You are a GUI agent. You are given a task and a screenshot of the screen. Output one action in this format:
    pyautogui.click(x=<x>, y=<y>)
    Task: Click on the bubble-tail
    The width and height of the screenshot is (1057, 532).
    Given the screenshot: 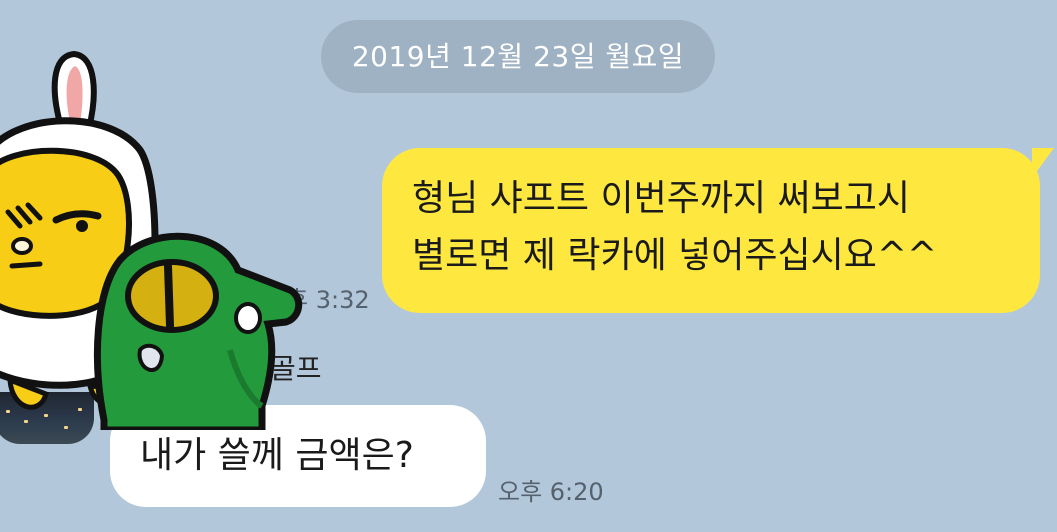 What is the action you would take?
    pyautogui.click(x=1043, y=163)
    